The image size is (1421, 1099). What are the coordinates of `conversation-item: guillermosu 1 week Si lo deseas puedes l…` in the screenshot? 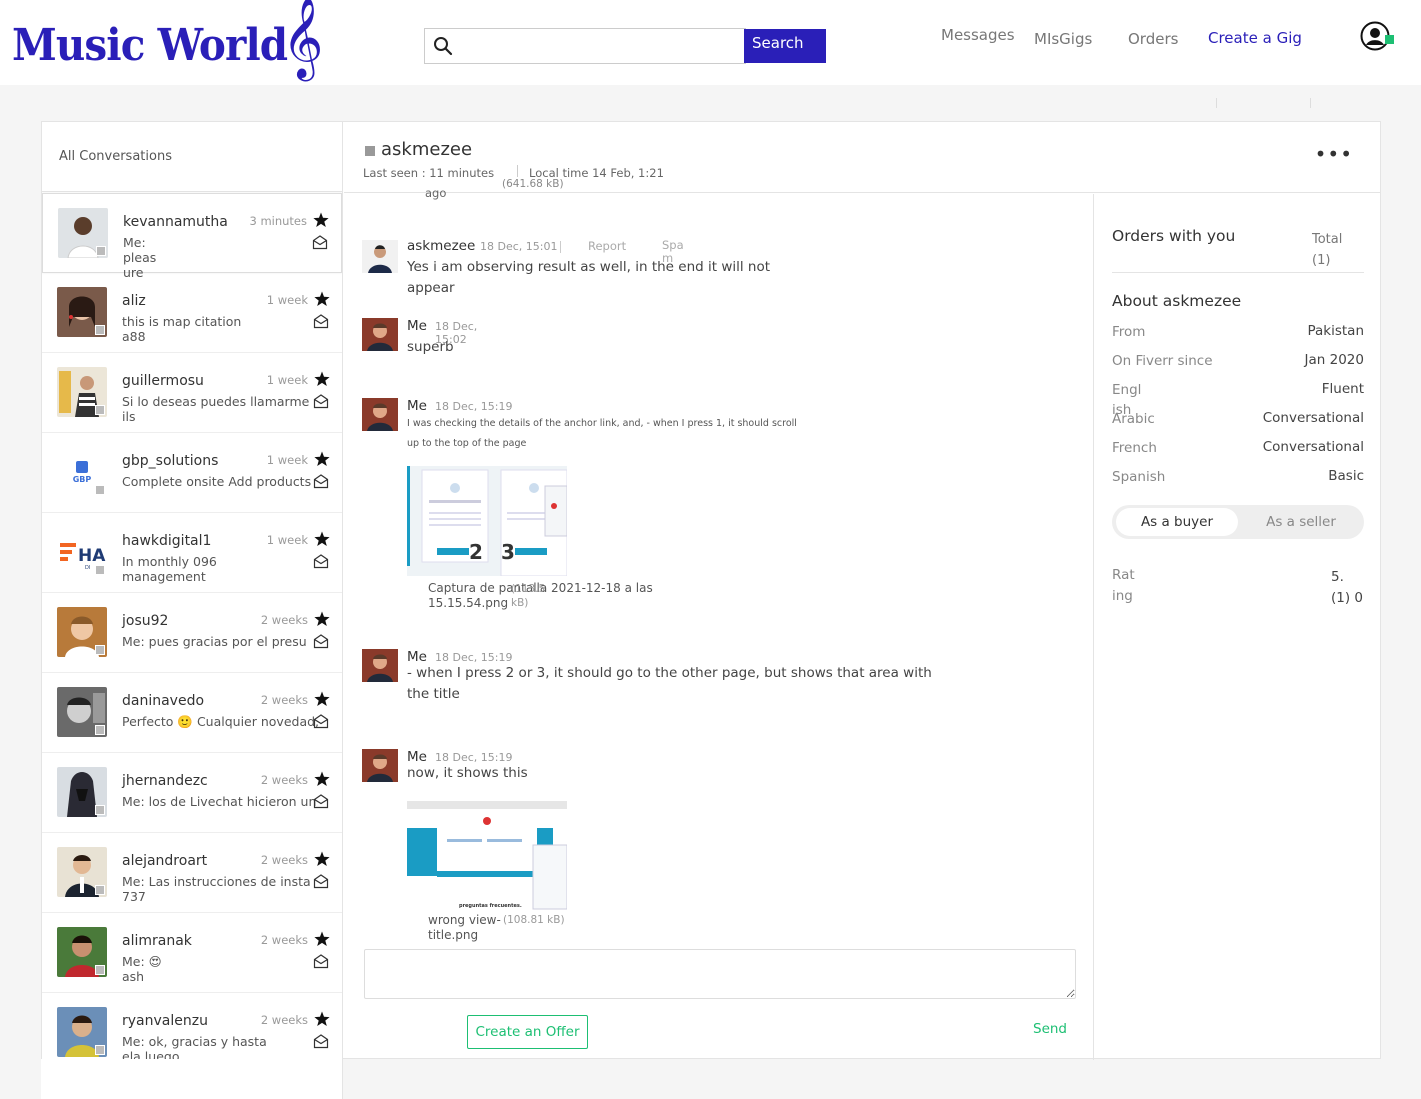 It's located at (192, 393).